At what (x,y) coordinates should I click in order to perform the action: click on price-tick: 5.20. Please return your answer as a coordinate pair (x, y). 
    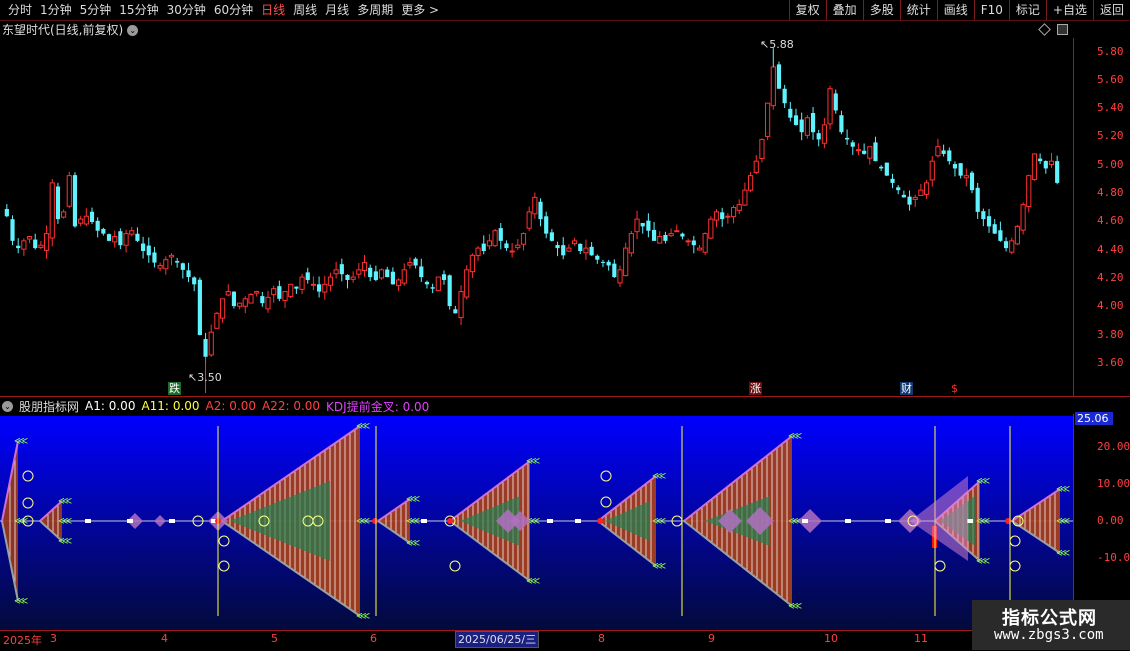
    Looking at the image, I should click on (1110, 135).